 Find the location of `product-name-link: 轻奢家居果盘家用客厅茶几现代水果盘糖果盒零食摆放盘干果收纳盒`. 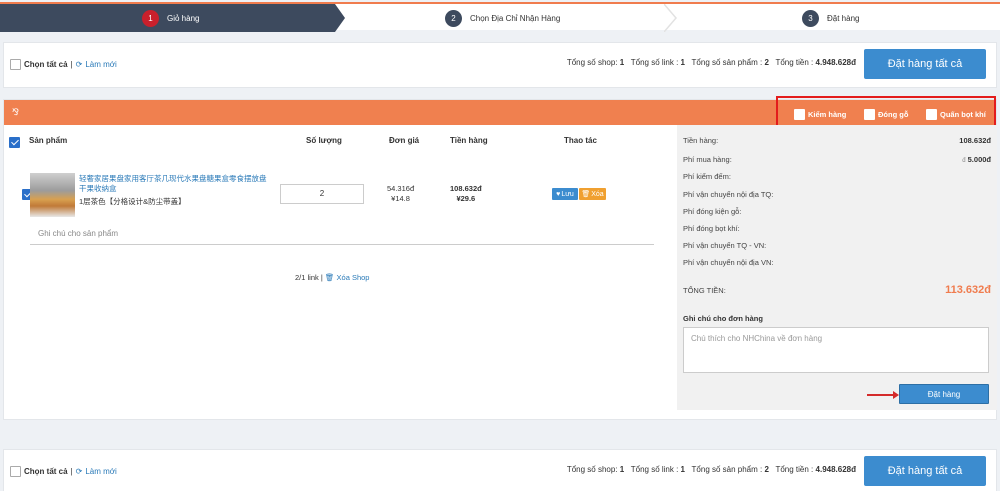

product-name-link: 轻奢家居果盘家用客厅茶几现代水果盘糖果盒零食摆放盘干果收纳盒 is located at coordinates (174, 184).